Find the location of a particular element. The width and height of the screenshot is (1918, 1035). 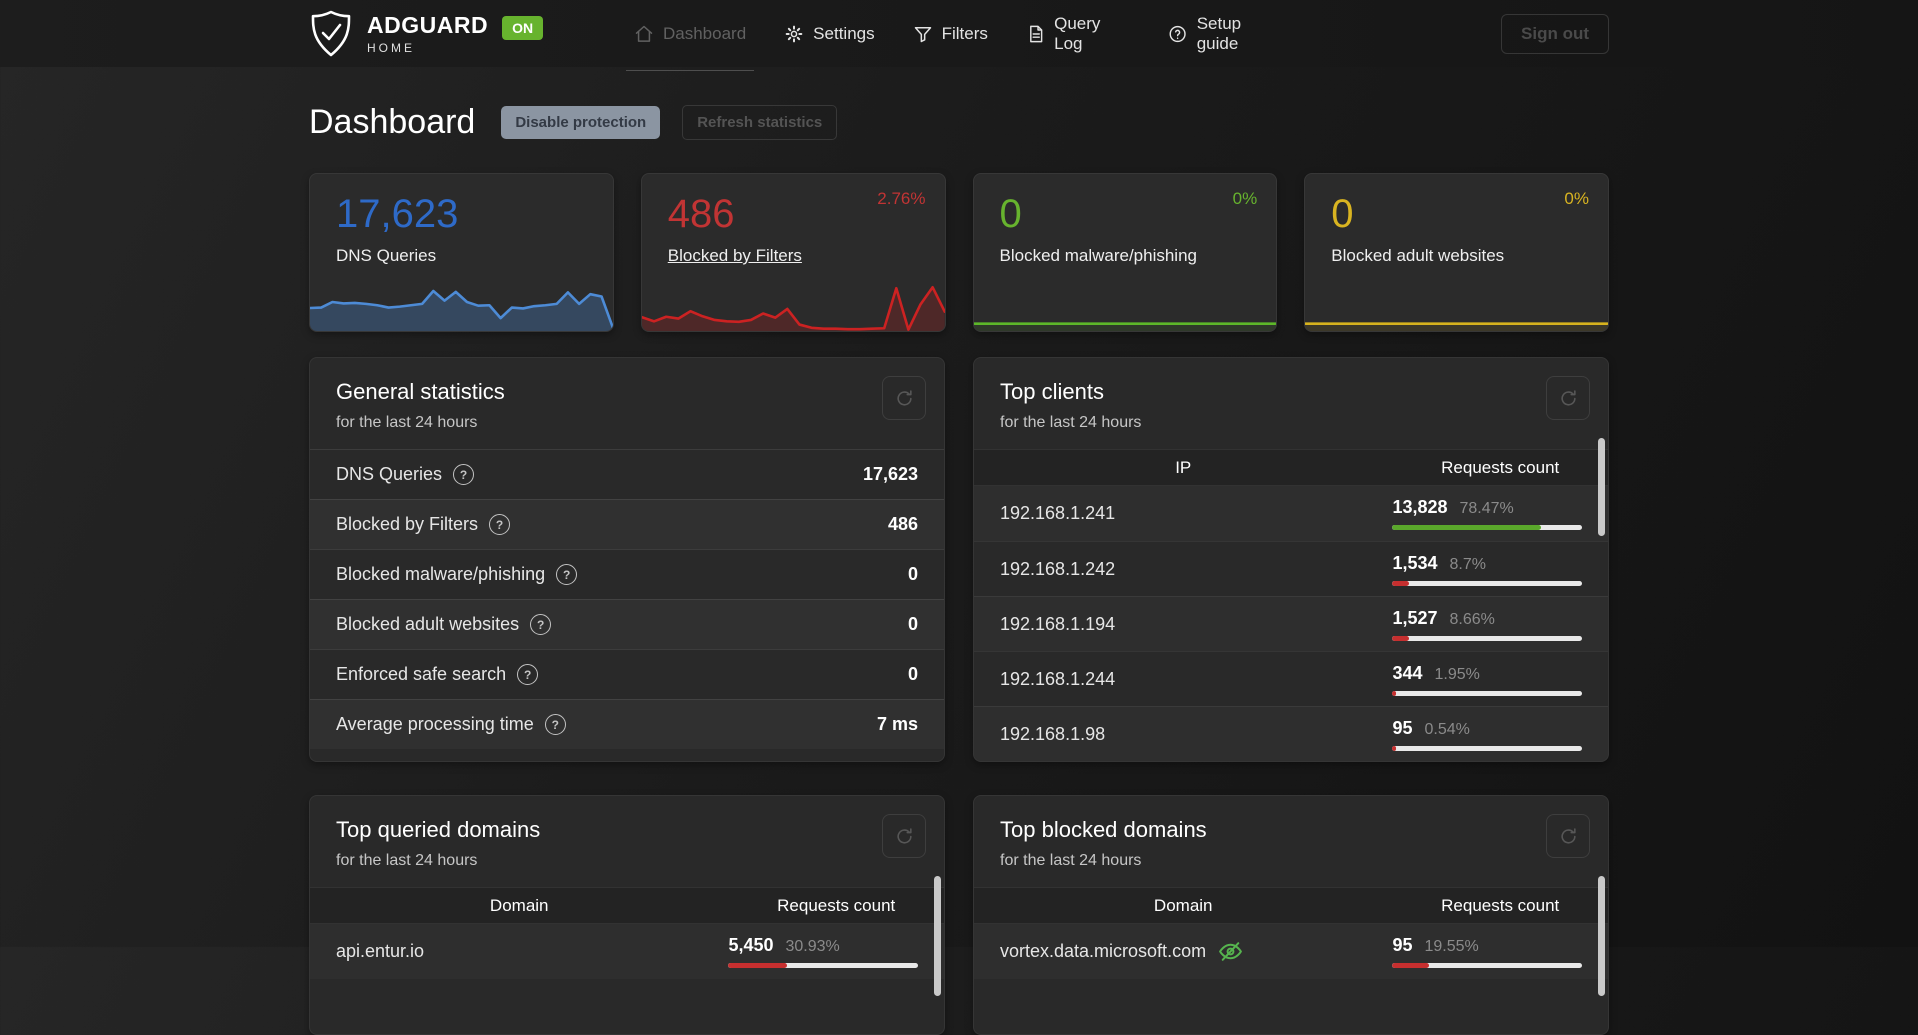

count-line: 95 19.55% is located at coordinates (1487, 945).